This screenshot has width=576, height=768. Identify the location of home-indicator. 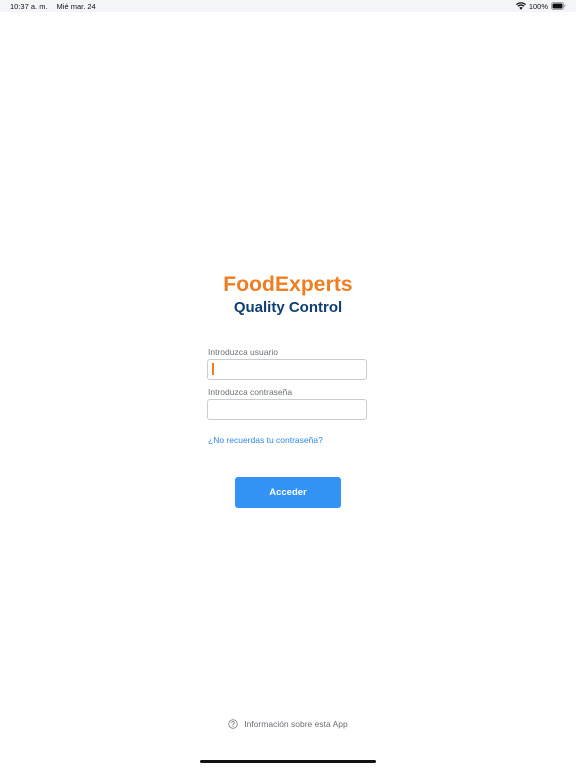
(288, 761).